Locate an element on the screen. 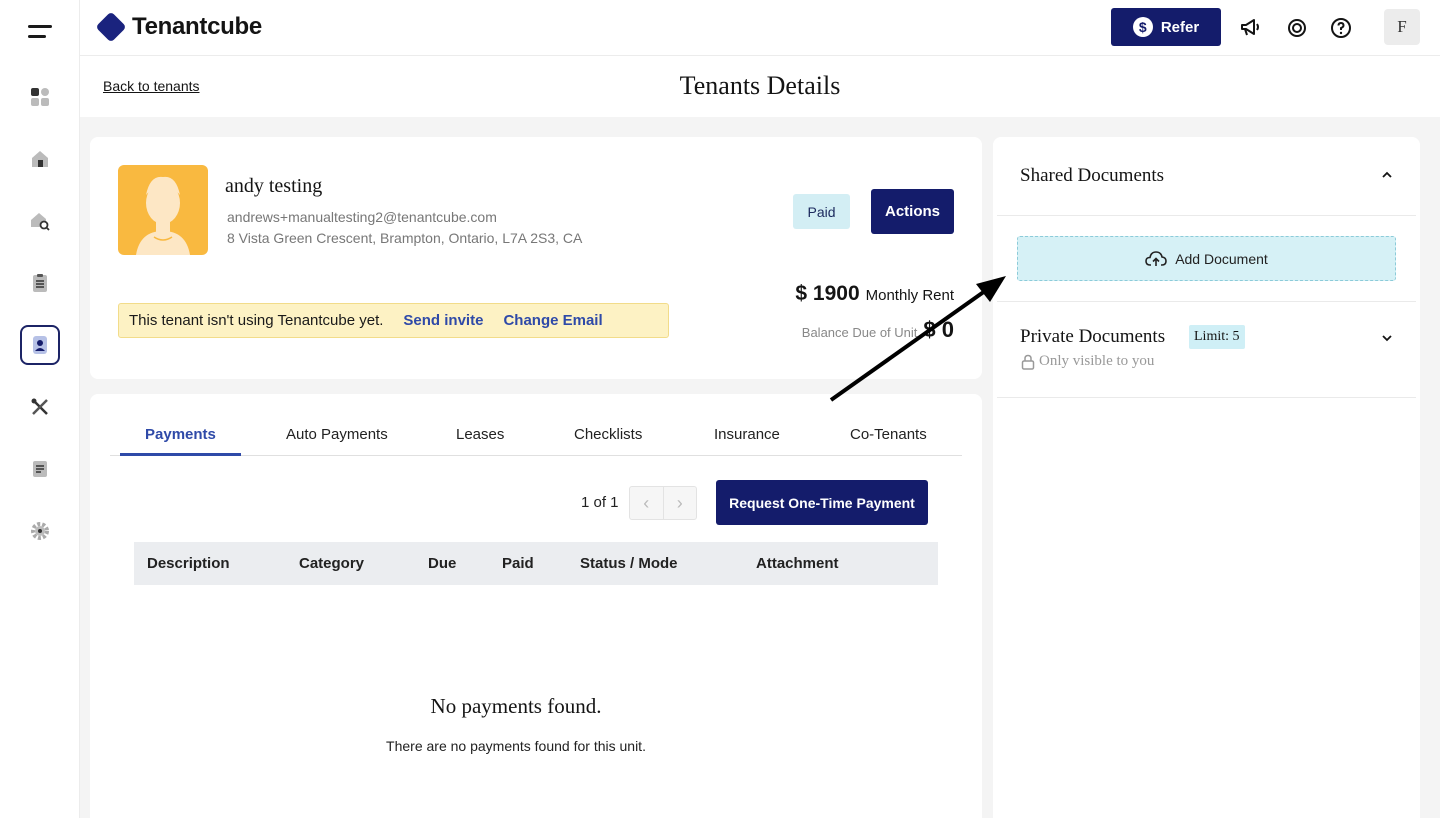 Image resolution: width=1440 pixels, height=818 pixels. shared-documents-title: Shared Documents is located at coordinates (1092, 176).